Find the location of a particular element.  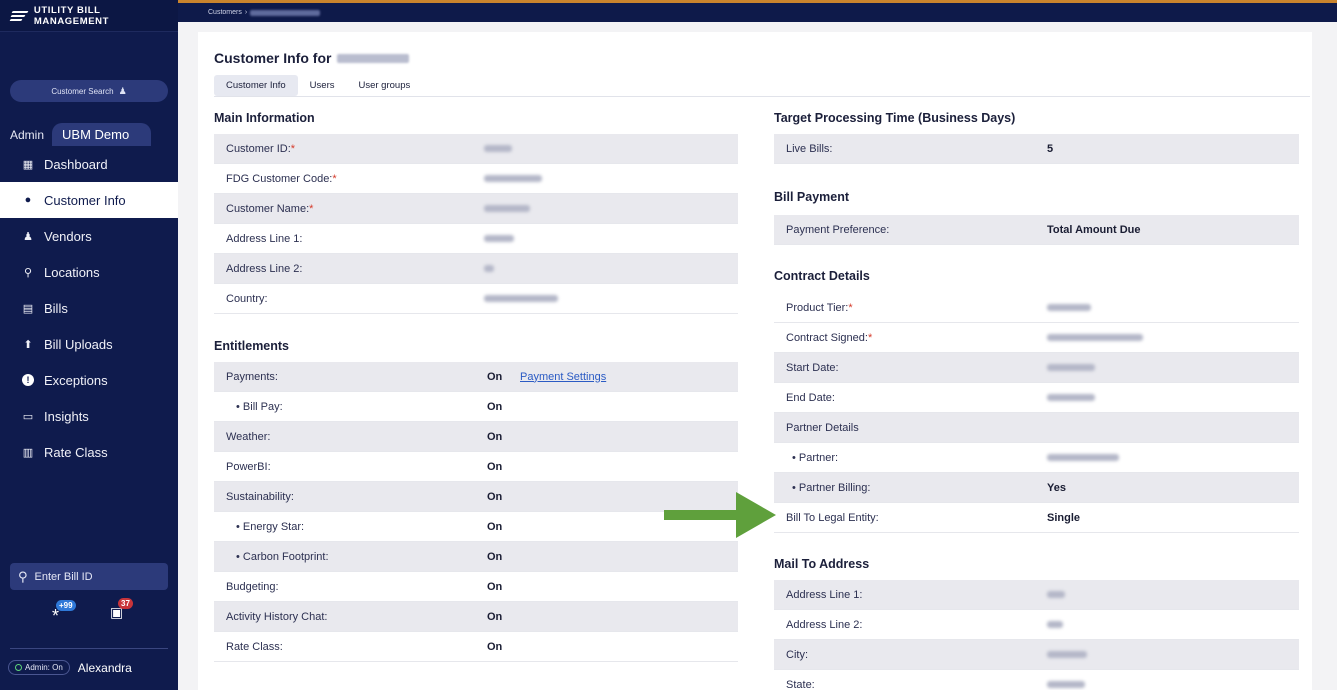

row-value: Single is located at coordinates (1064, 517).